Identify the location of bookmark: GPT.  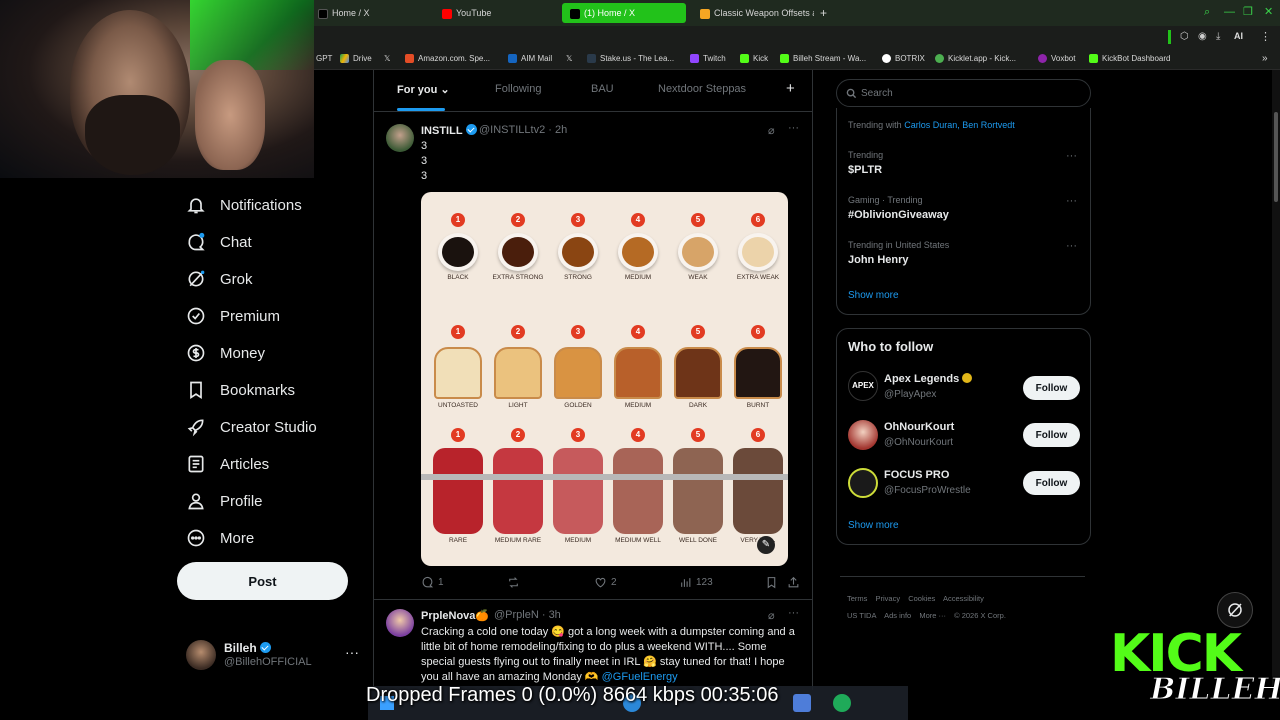
(324, 59).